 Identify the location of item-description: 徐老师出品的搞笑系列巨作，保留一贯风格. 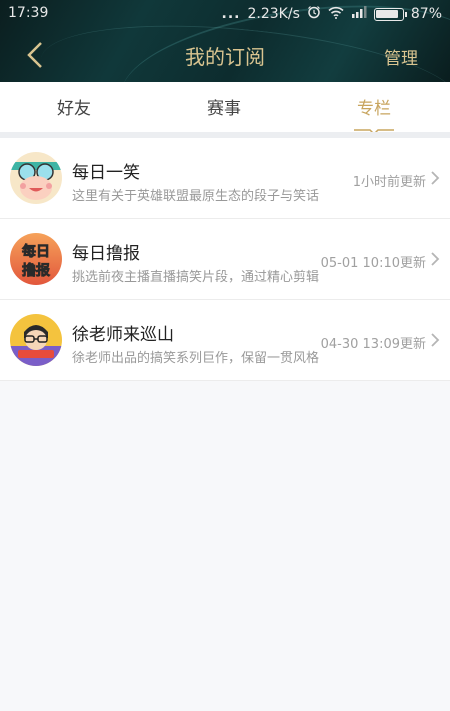
(196, 358).